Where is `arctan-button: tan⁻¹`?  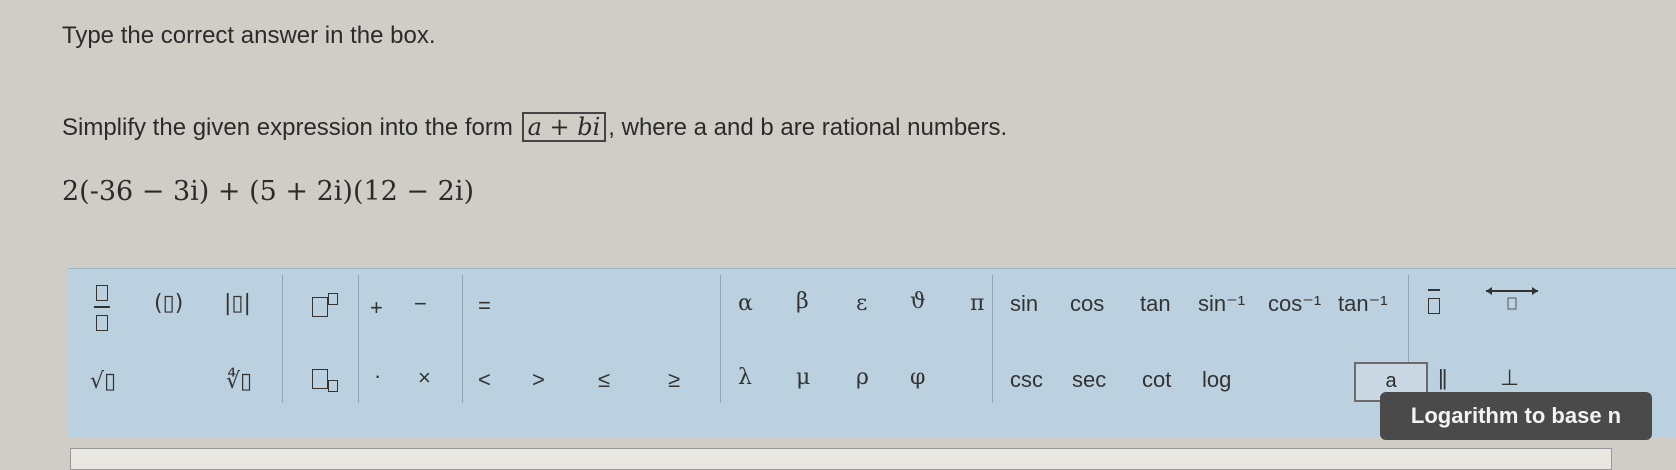
arctan-button: tan⁻¹ is located at coordinates (1363, 304).